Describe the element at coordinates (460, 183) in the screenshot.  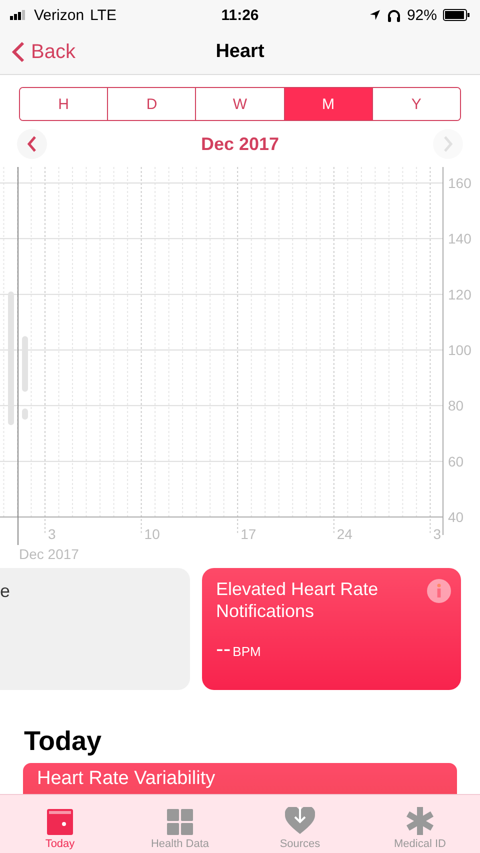
I see `y-tick-label: 160` at that location.